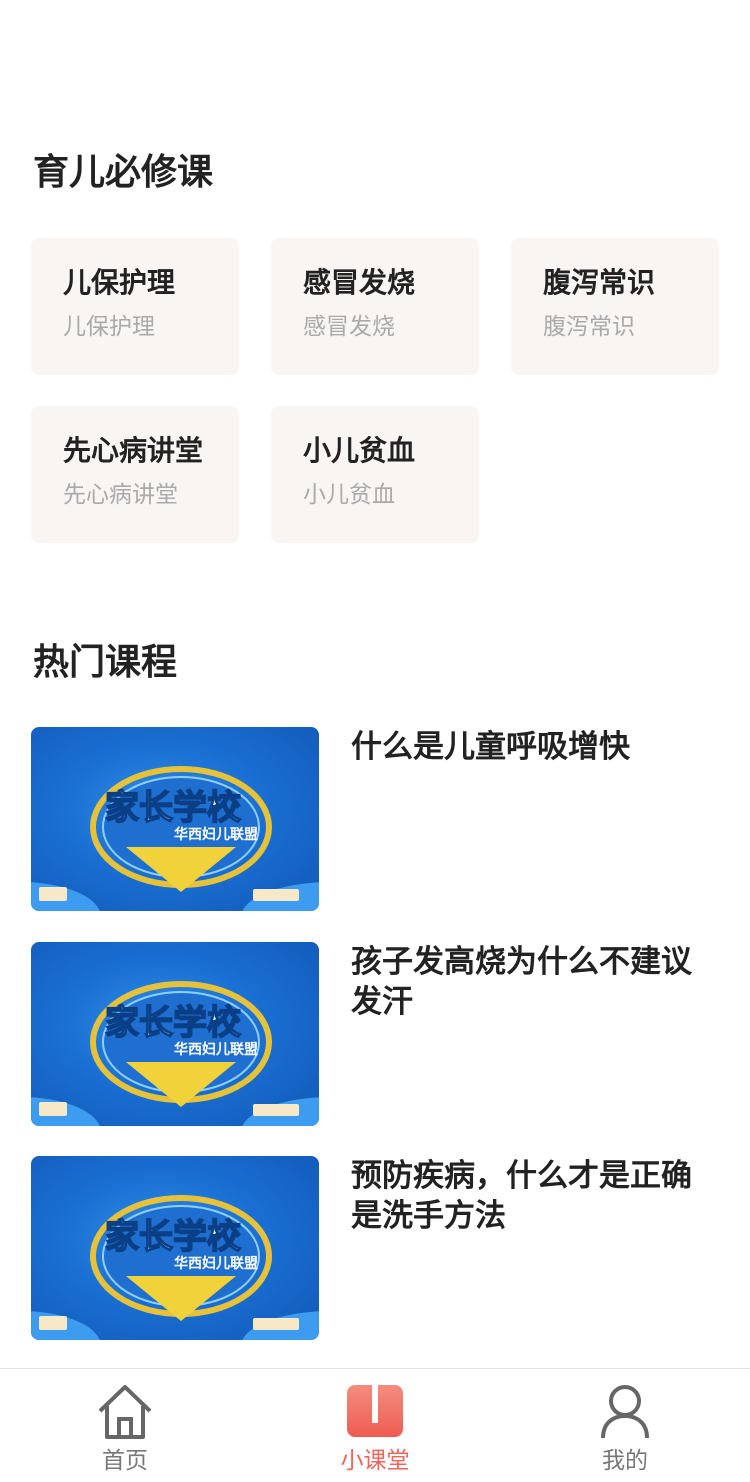 The height and width of the screenshot is (1482, 750). What do you see at coordinates (349, 495) in the screenshot?
I see `category-subtitle: 小儿贫血` at bounding box center [349, 495].